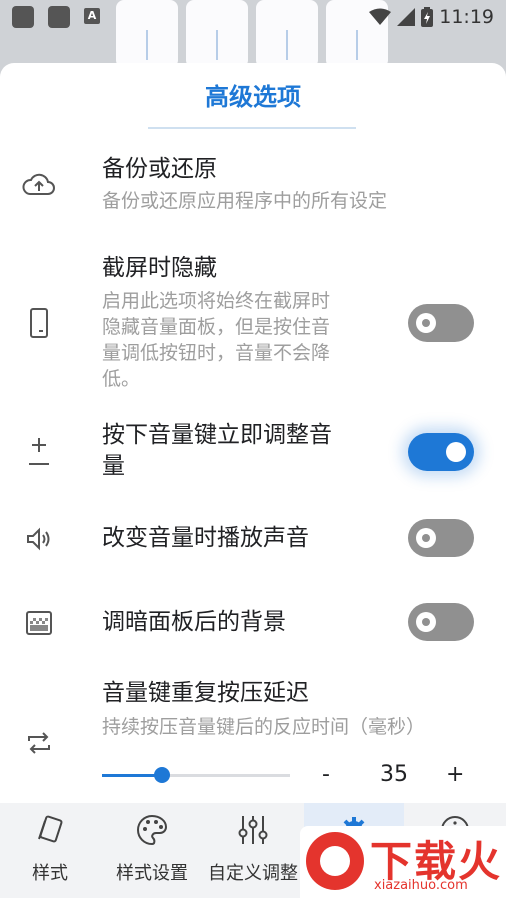 The image size is (506, 898). Describe the element at coordinates (394, 774) in the screenshot. I see `delay-value: 35` at that location.